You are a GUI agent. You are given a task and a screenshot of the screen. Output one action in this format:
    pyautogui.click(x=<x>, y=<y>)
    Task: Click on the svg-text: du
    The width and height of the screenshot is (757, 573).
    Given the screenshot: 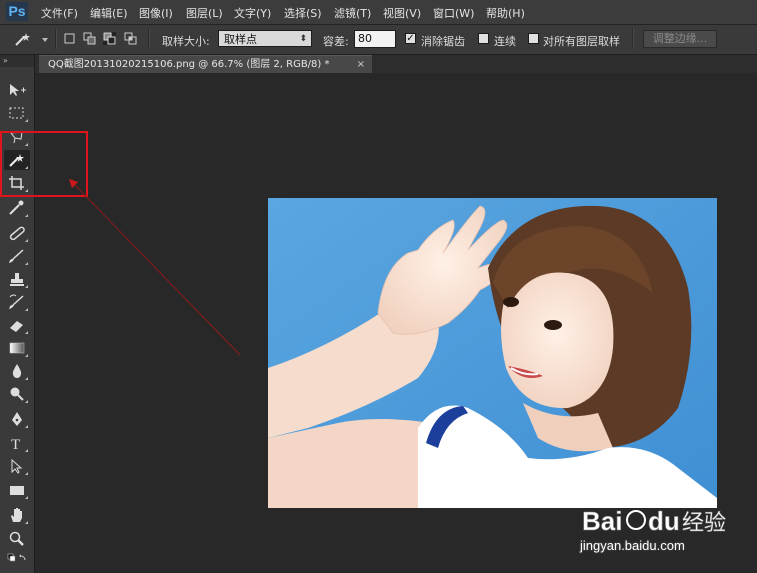 What is the action you would take?
    pyautogui.click(x=664, y=521)
    